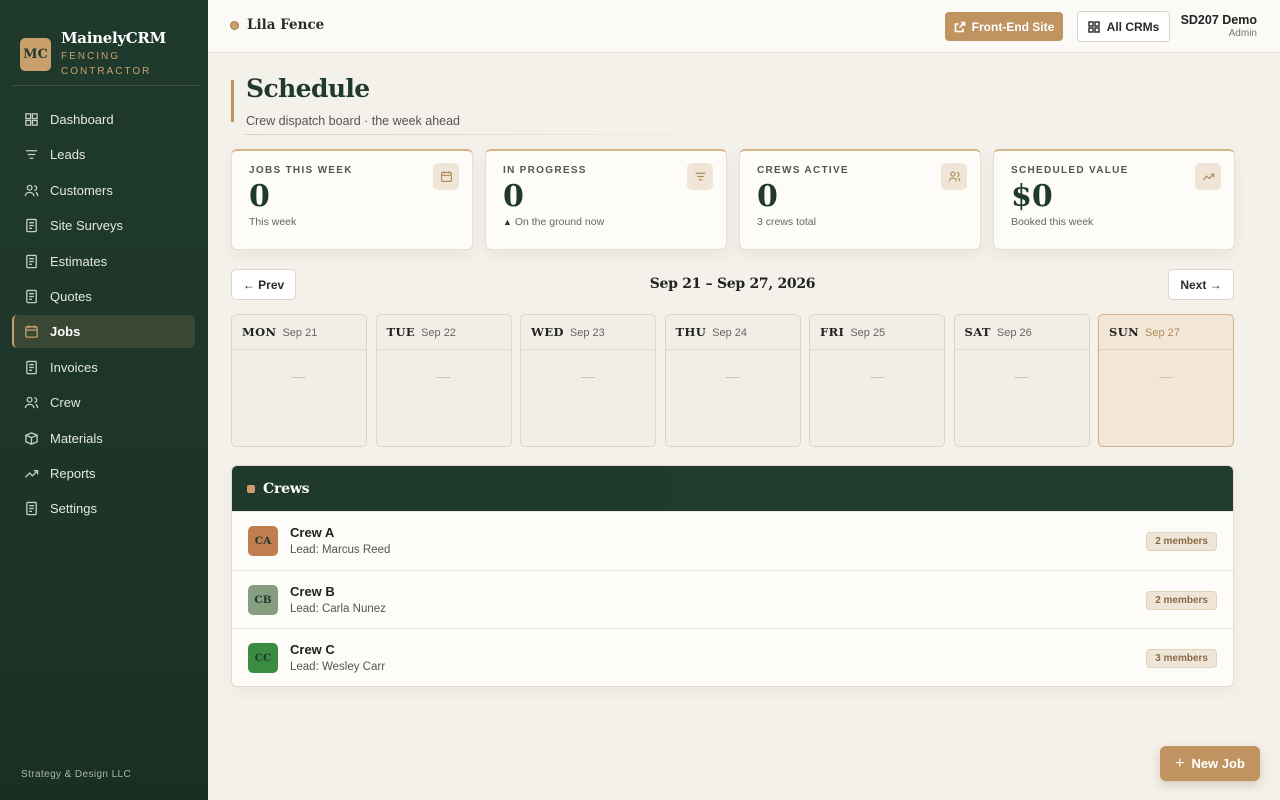  Describe the element at coordinates (74, 367) in the screenshot. I see `sidebar-item-label: Invoices` at that location.